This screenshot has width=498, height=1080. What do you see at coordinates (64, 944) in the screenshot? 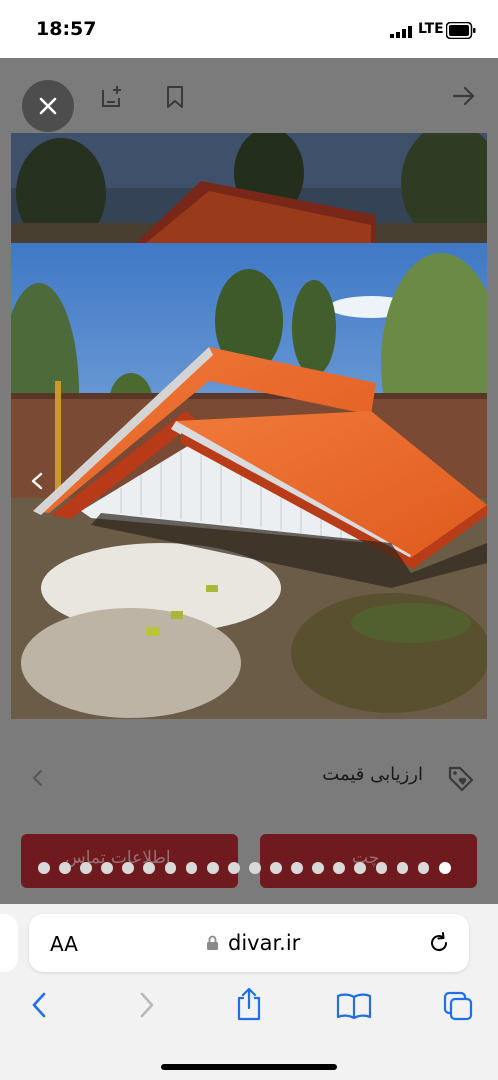
I see `reader-settings-button: AA` at bounding box center [64, 944].